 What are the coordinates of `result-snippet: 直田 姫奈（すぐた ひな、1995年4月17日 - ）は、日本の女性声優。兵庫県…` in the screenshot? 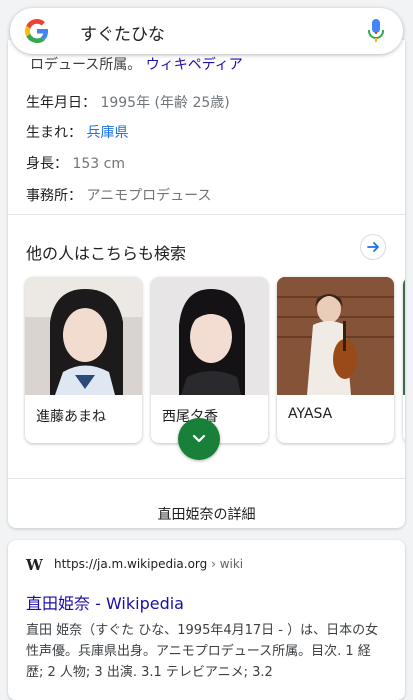 It's located at (202, 651).